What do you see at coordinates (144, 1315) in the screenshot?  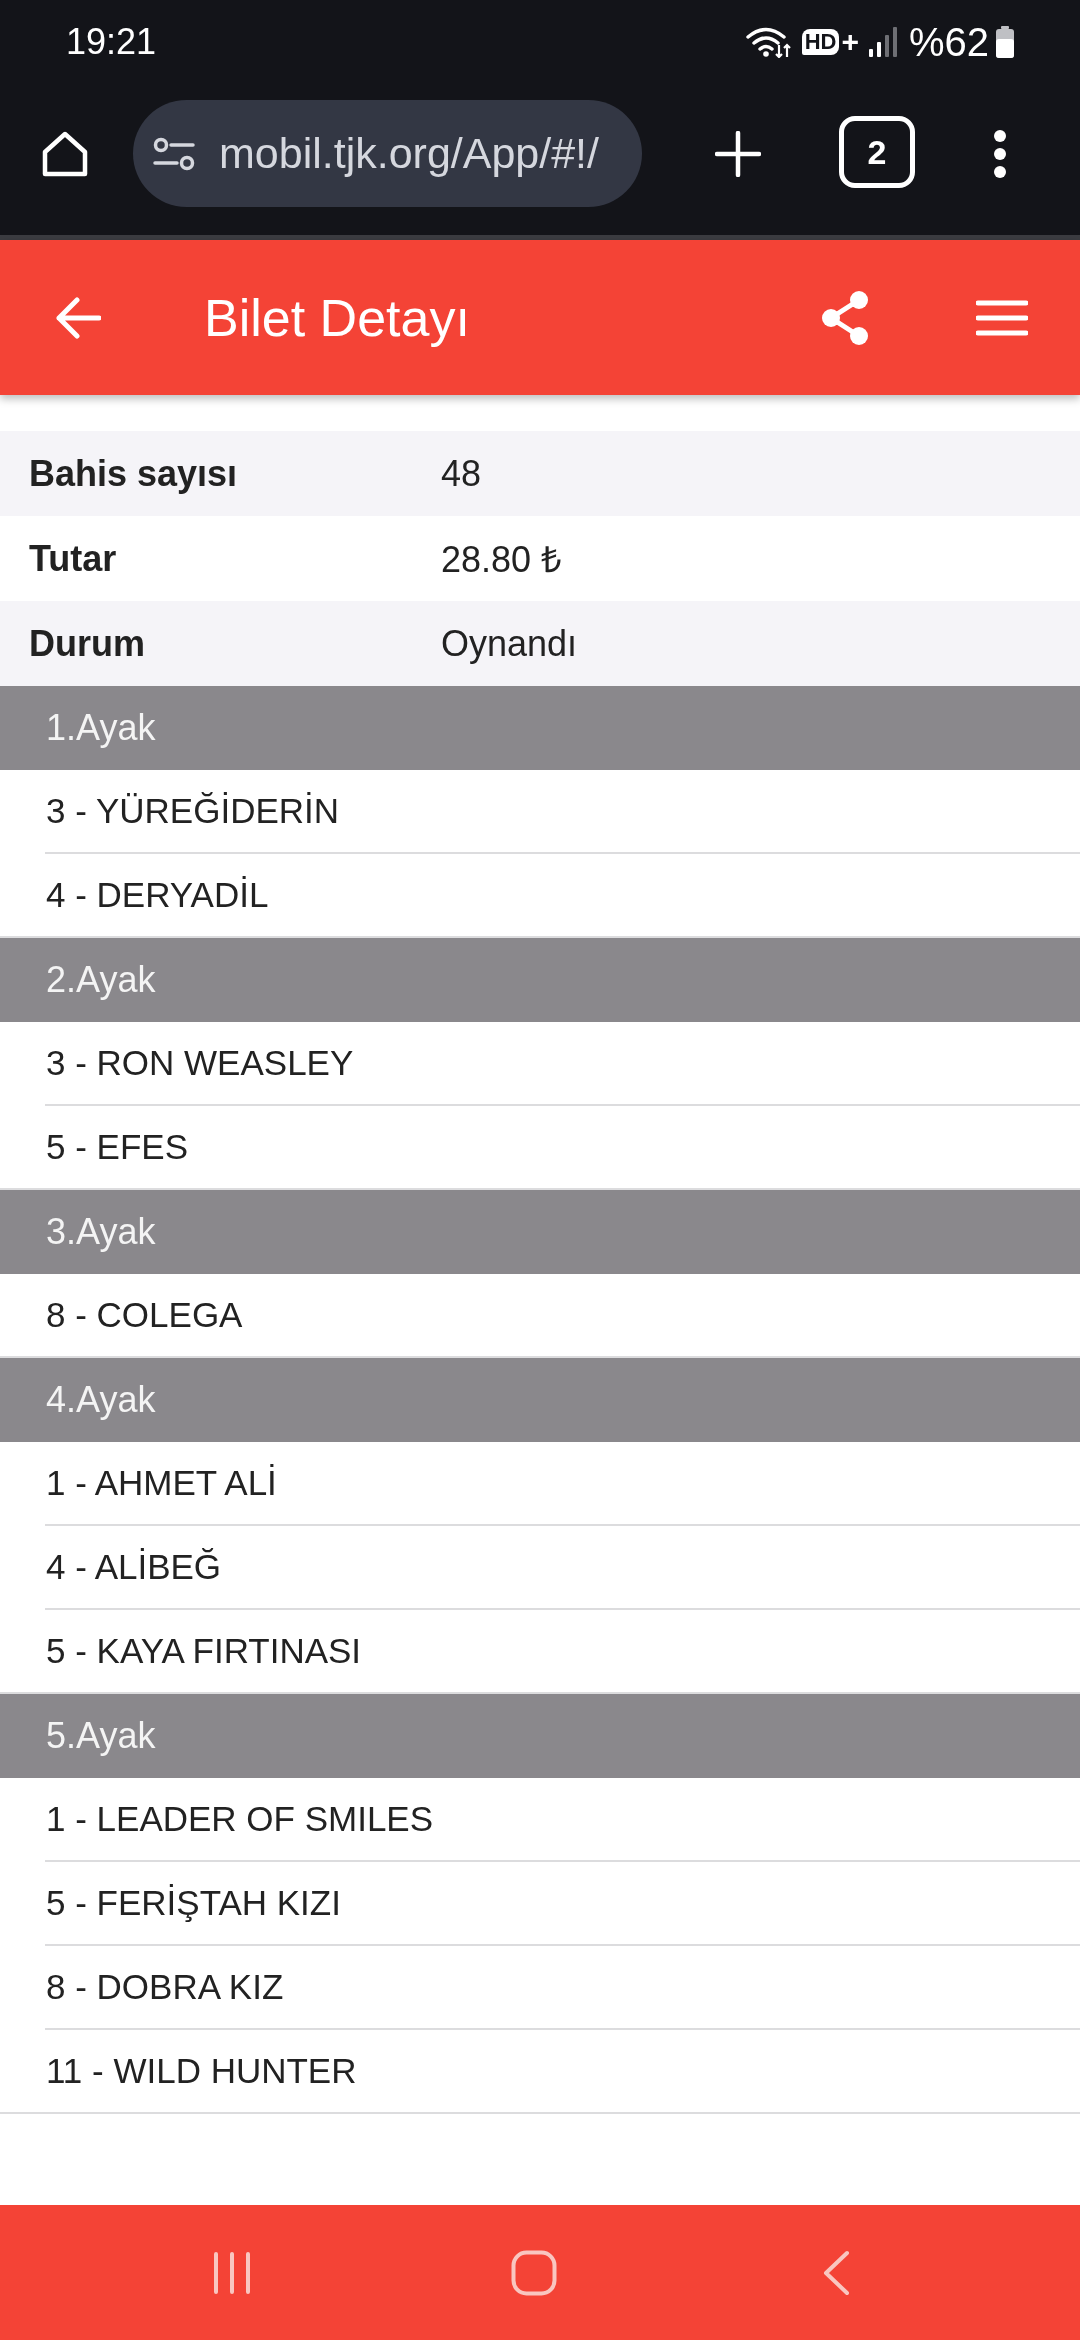 I see `horse-entry: 8 - COLEGA` at bounding box center [144, 1315].